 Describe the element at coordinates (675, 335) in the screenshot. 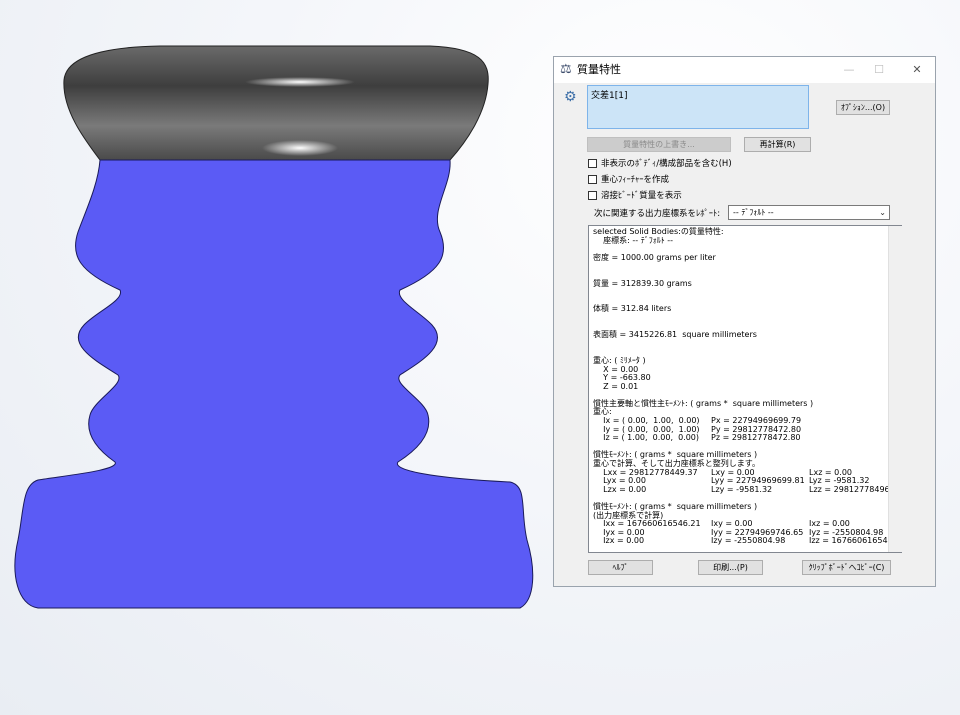

I see `surface-area-value: 表面積 = 3415226.81 square millimeters` at that location.